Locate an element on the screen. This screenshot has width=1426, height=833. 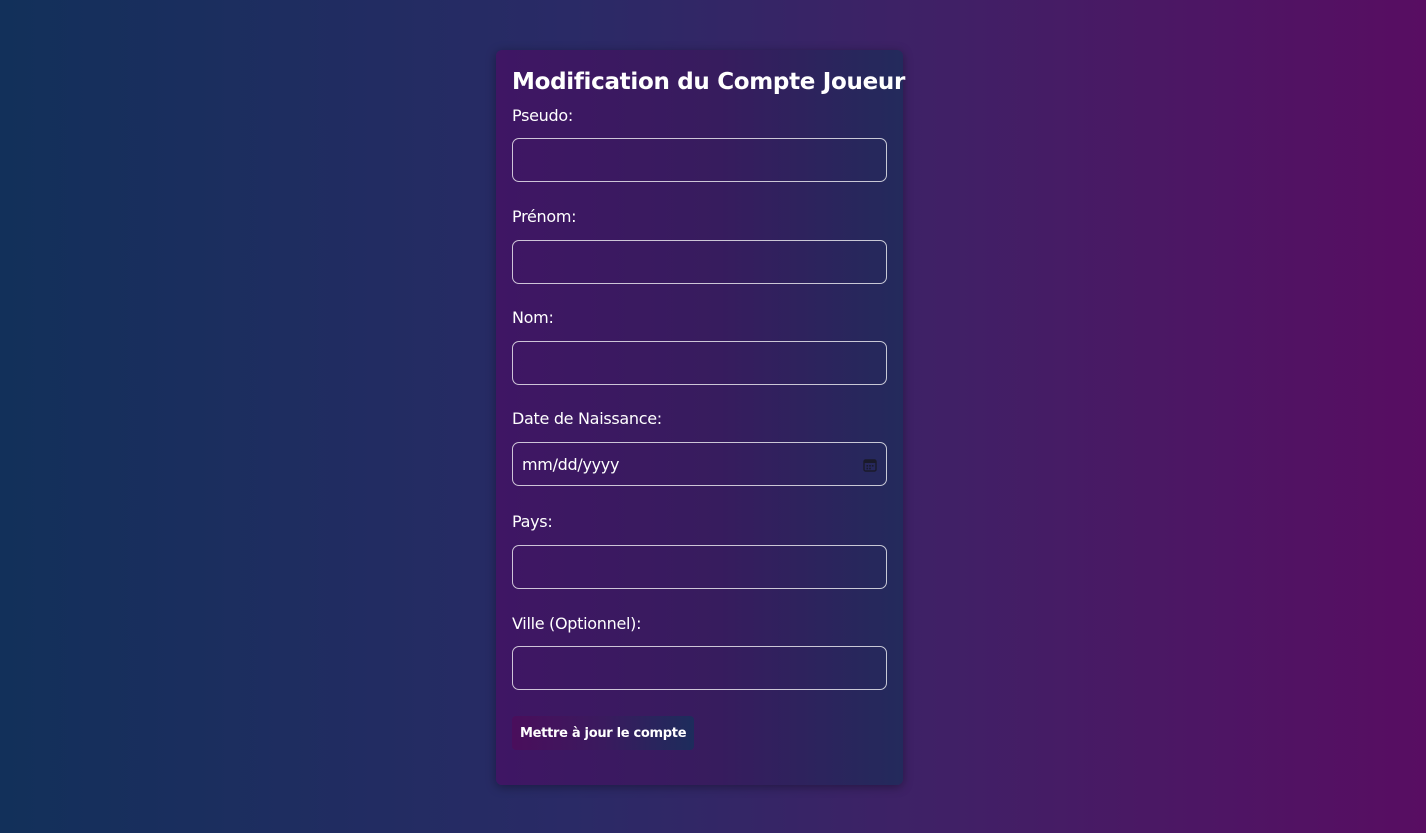
nom-field-group: Nom: is located at coordinates (699, 346).